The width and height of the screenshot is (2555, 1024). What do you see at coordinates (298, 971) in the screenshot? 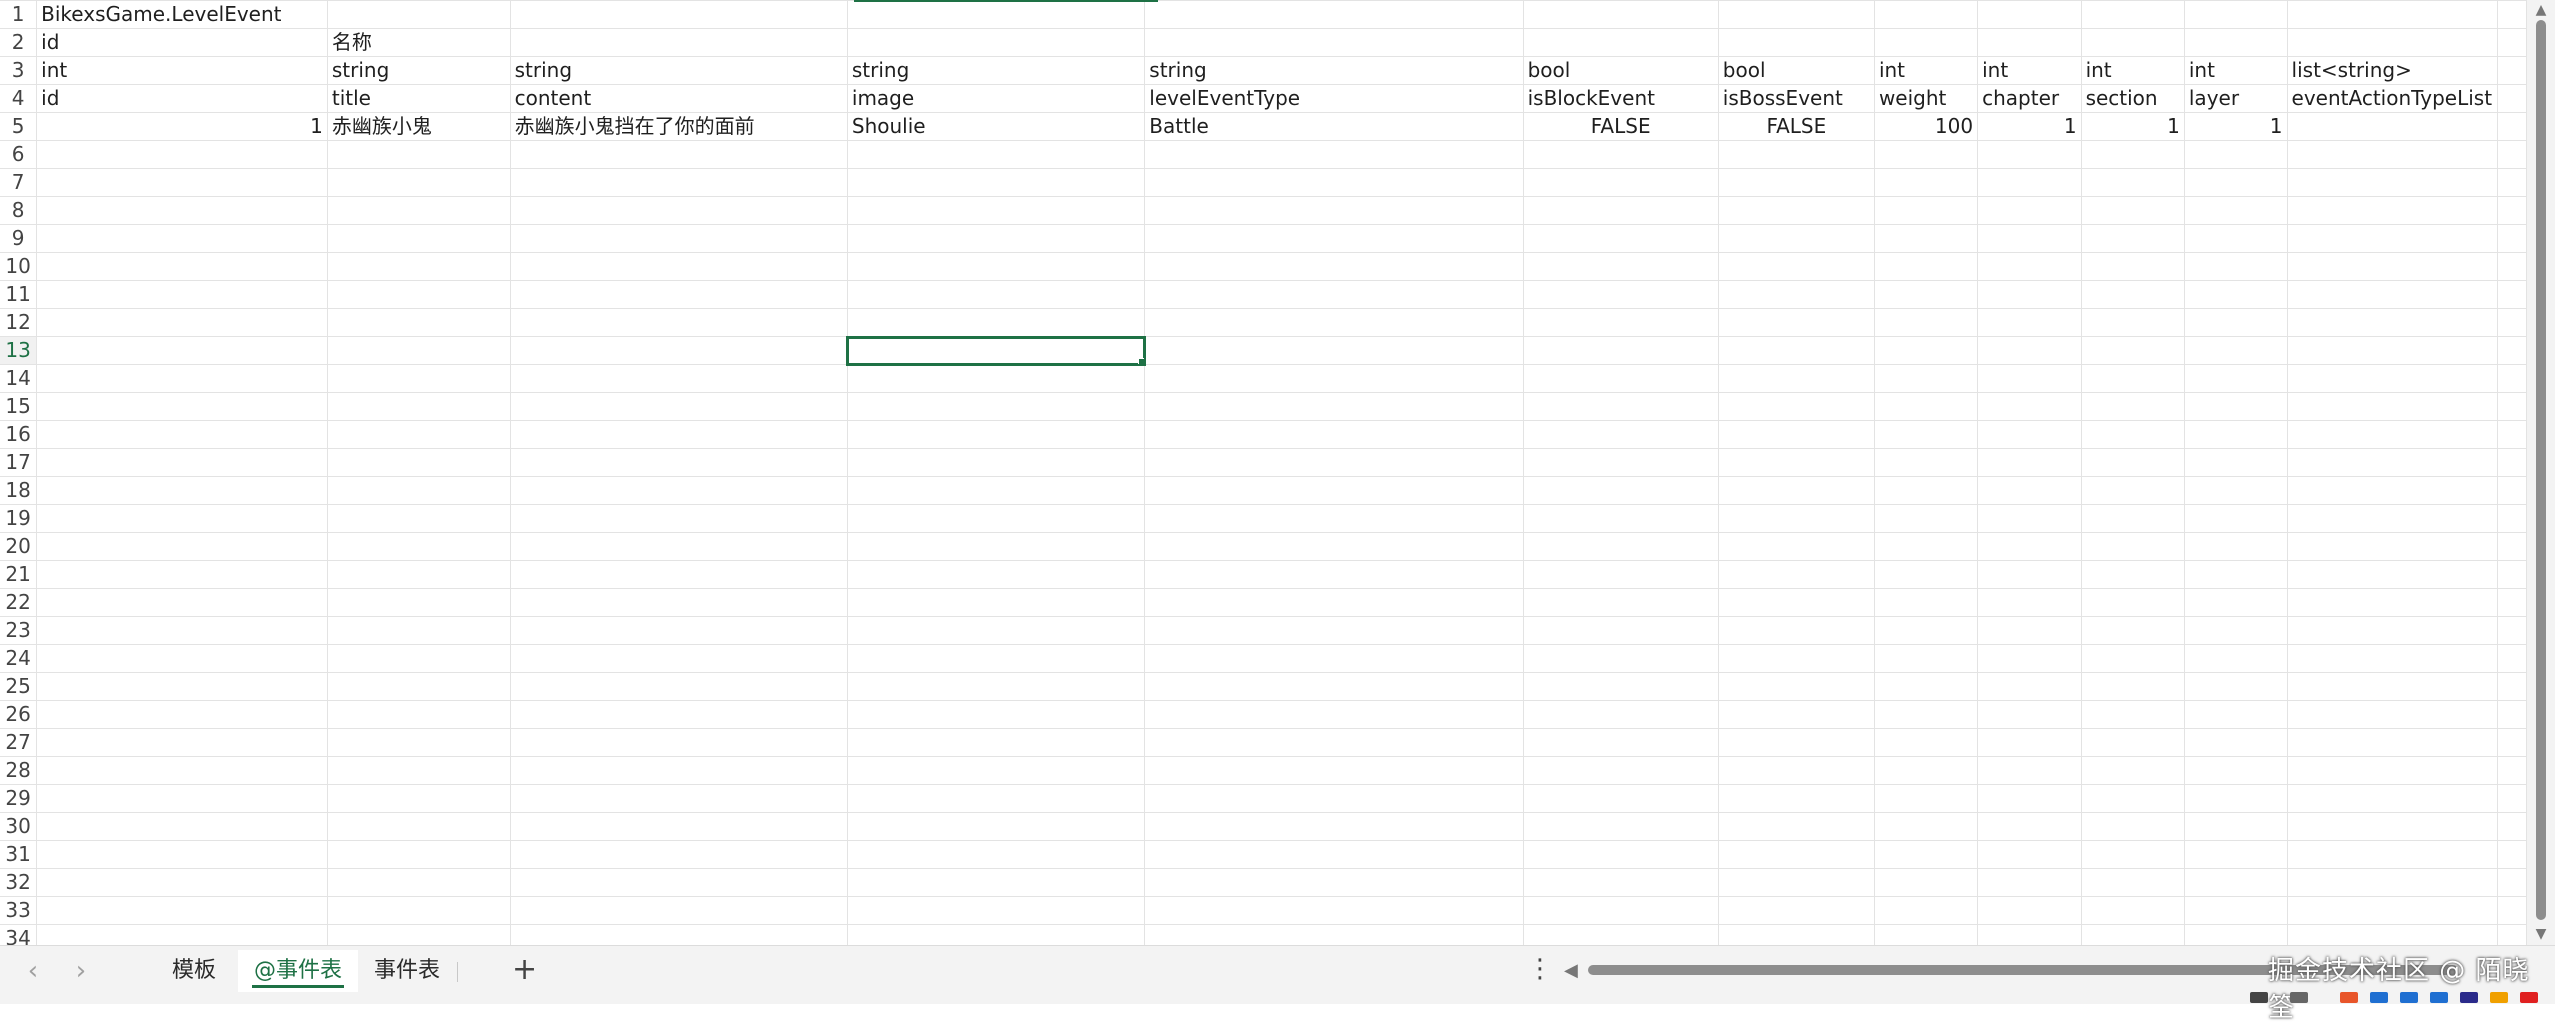
I see `tab-event-table-active: @事件表` at bounding box center [298, 971].